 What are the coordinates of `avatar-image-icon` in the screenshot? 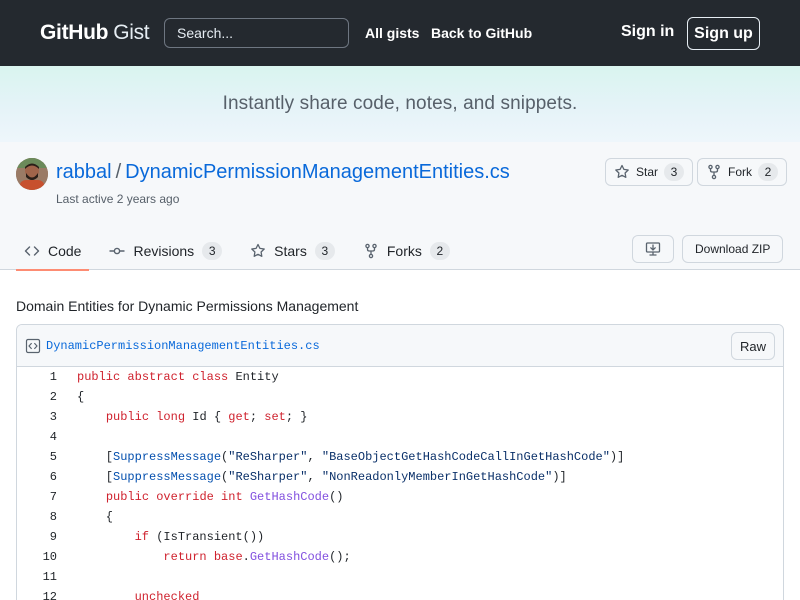 It's located at (32, 174).